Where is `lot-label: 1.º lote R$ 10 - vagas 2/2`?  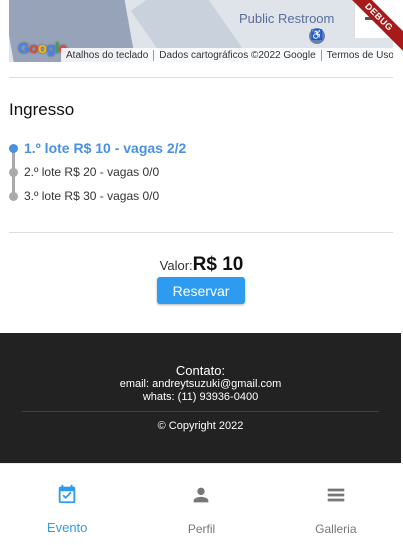
lot-label: 1.º lote R$ 10 - vagas 2/2 is located at coordinates (105, 148).